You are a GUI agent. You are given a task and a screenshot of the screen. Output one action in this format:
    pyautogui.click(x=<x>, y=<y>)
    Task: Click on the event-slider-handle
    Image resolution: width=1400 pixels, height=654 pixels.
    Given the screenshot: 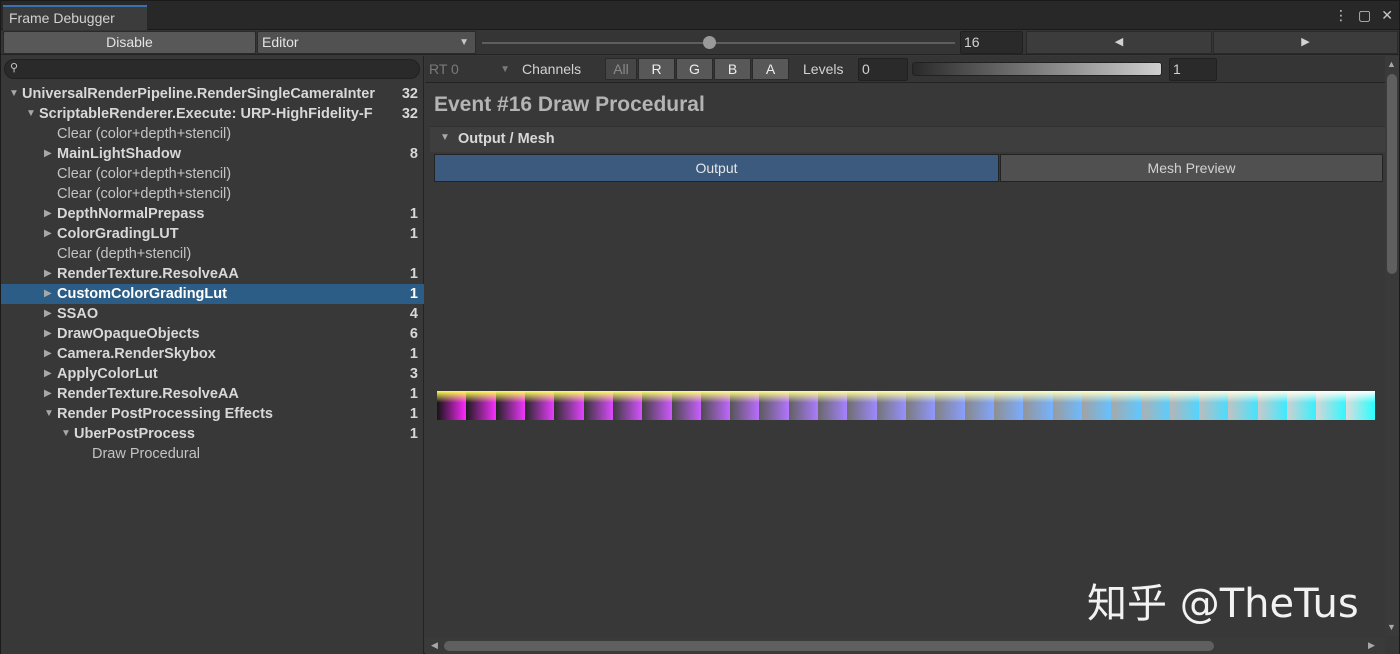 What is the action you would take?
    pyautogui.click(x=709, y=42)
    